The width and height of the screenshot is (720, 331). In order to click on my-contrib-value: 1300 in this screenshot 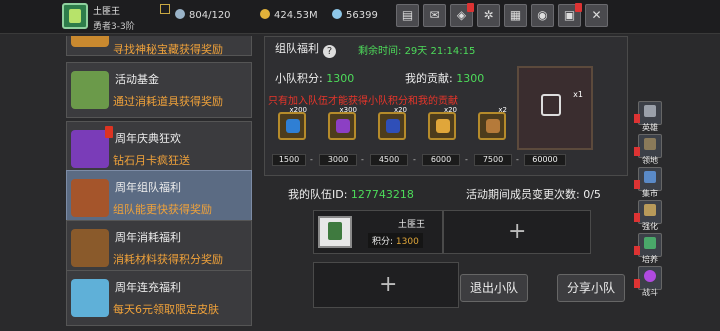, I will do `click(470, 78)`.